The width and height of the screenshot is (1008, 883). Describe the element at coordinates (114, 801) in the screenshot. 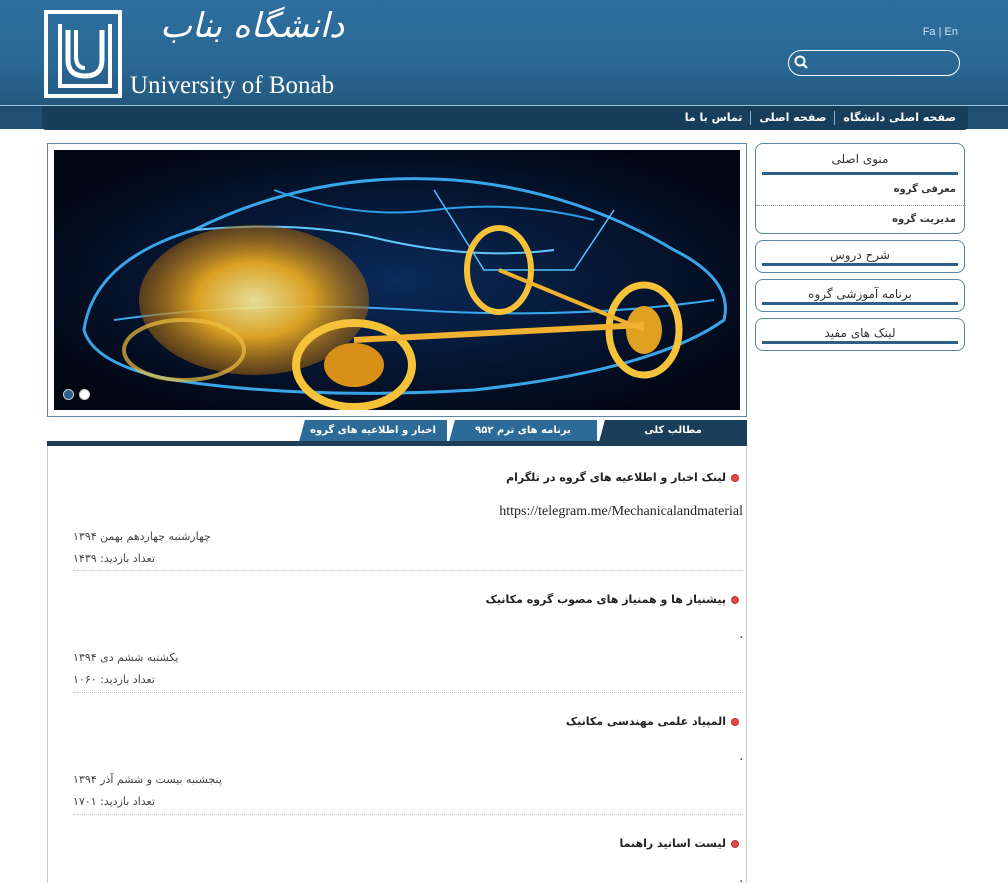

I see `news-views: تعداد بازدید: ۱۷۰۱` at that location.